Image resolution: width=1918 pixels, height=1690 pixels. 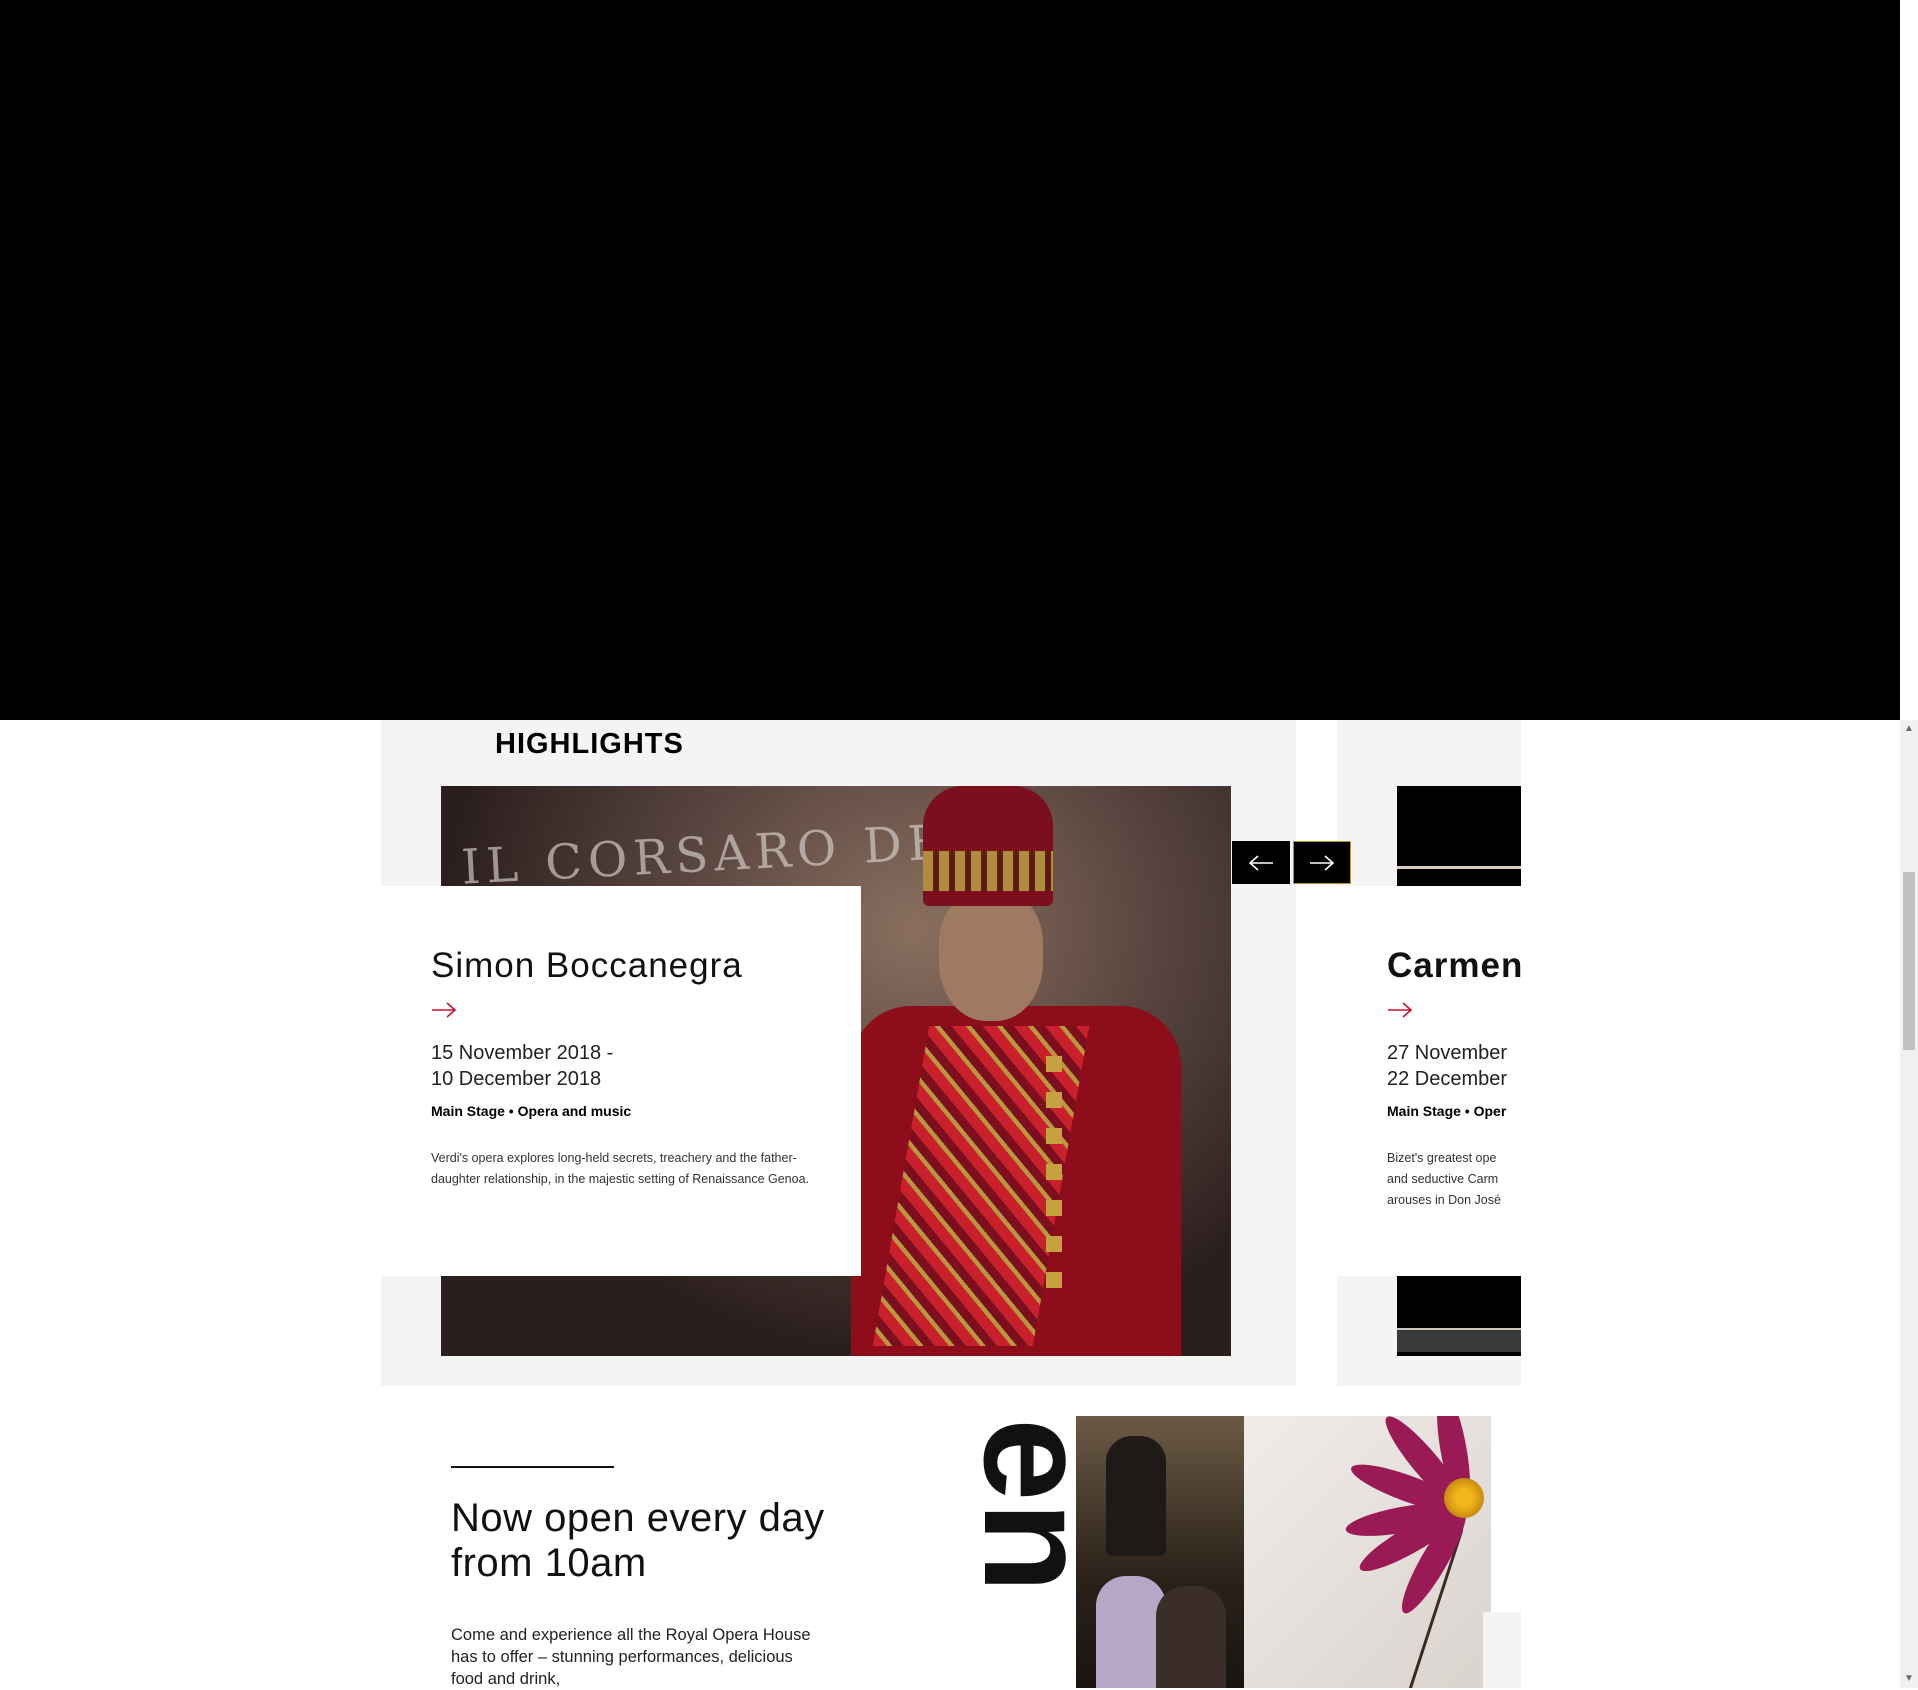 What do you see at coordinates (1444, 1200) in the screenshot?
I see `desc-line: arouses in Don José` at bounding box center [1444, 1200].